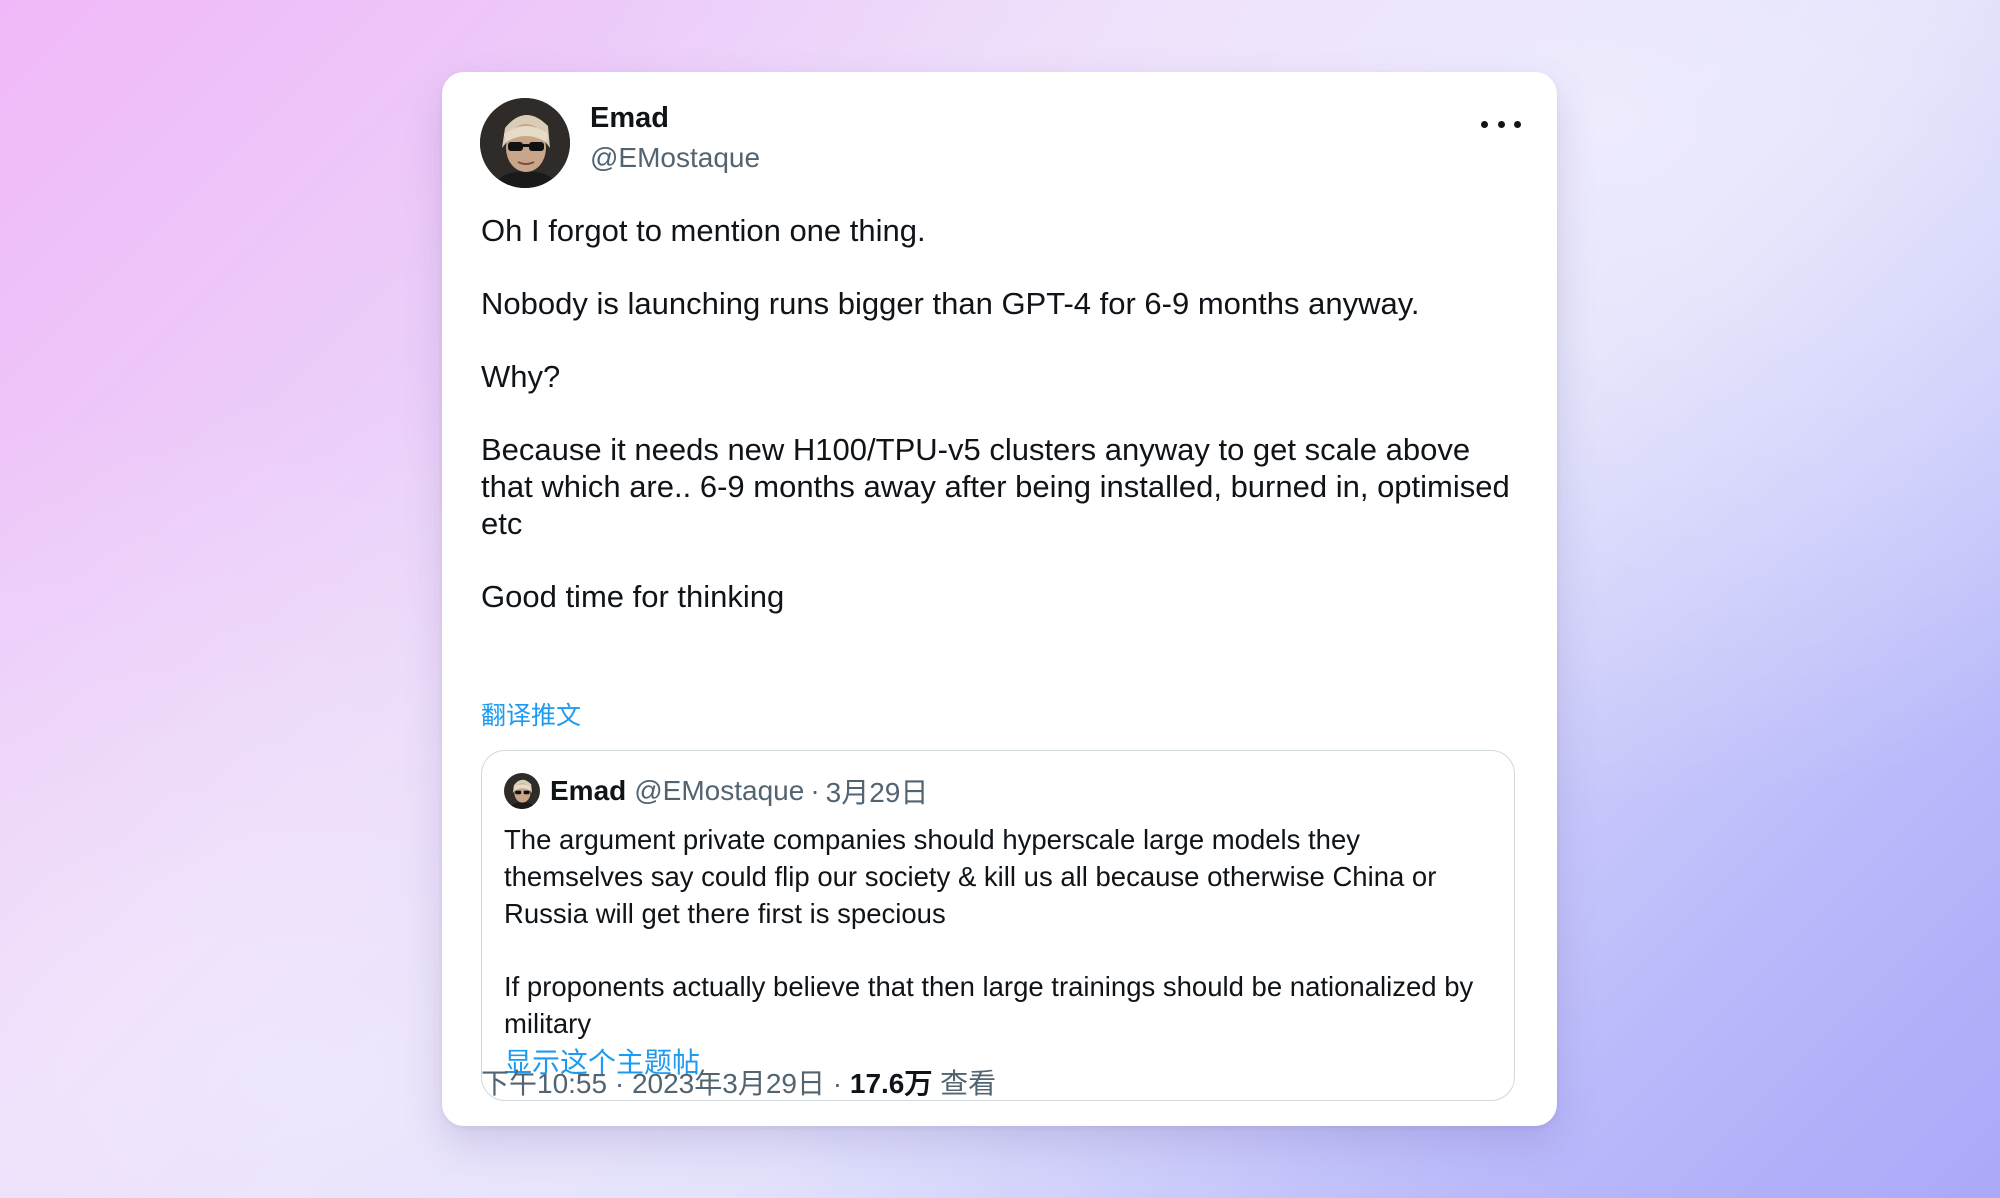 This screenshot has width=2000, height=1198. Describe the element at coordinates (633, 596) in the screenshot. I see `tweet-paragraph: Good time for thinking` at that location.